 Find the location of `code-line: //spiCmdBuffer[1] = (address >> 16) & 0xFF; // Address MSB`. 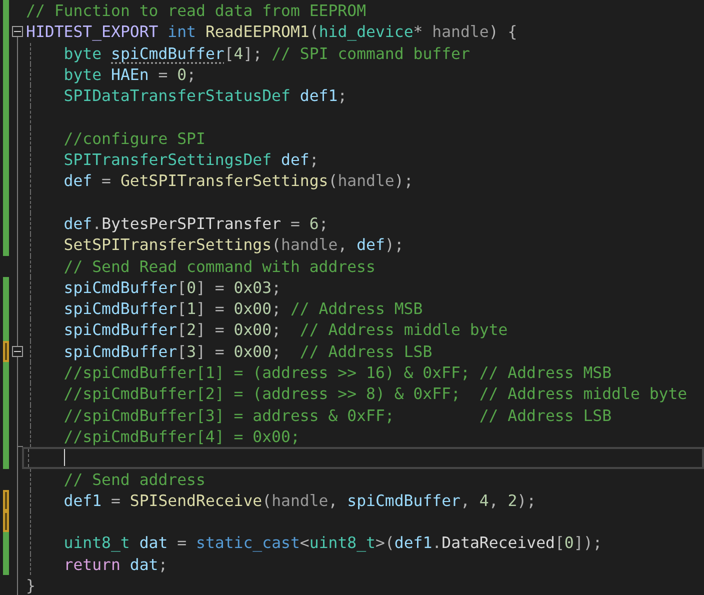

code-line: //spiCmdBuffer[1] = (address >> 16) & 0xFF; // Address MSB is located at coordinates (338, 372).